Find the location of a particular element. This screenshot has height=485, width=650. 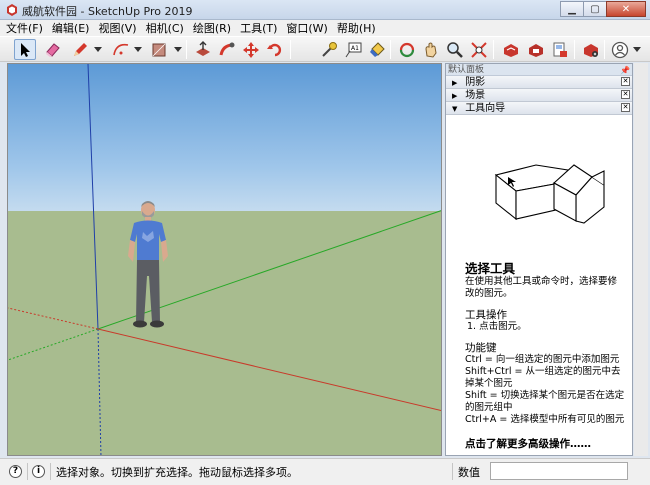

panel-section-scenes: ▶ 场景 ✕ is located at coordinates (539, 95).